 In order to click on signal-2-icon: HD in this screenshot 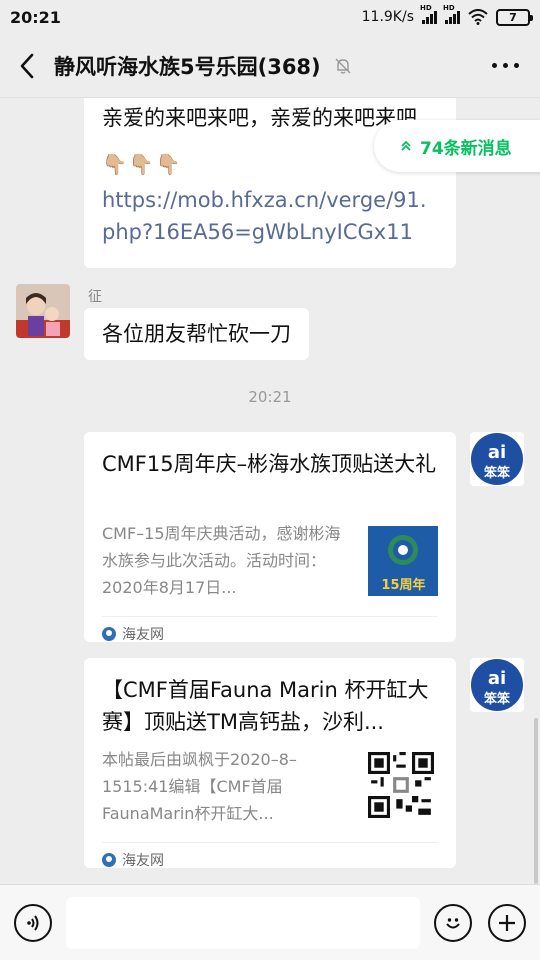, I will do `click(451, 14)`.